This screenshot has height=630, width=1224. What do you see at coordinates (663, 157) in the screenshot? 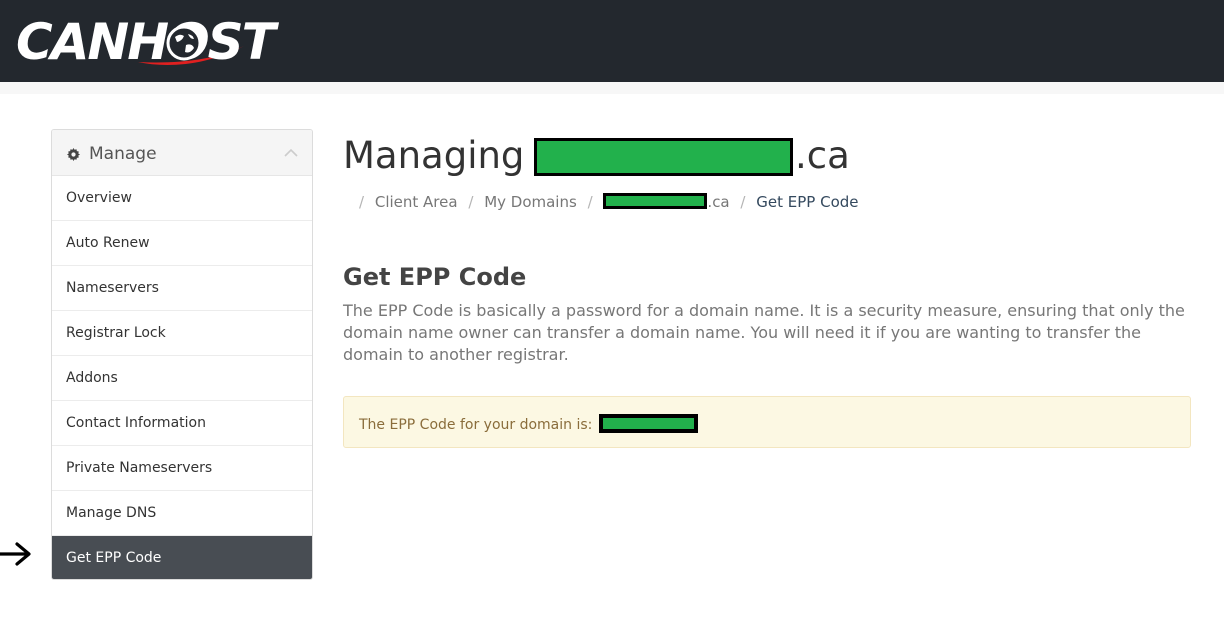
I see `redacted-domain-name` at bounding box center [663, 157].